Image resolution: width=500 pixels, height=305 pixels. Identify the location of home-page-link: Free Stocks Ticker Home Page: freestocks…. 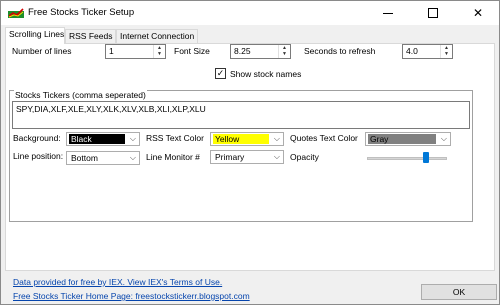
(131, 296).